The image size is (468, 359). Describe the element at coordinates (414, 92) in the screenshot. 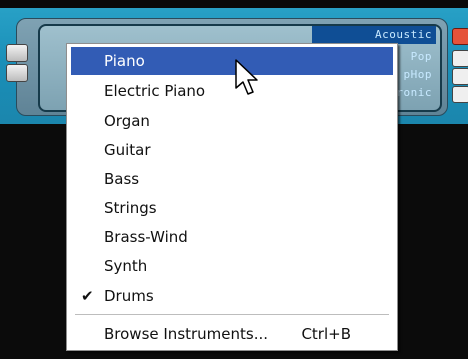

I see `category-electronic: ronic` at that location.